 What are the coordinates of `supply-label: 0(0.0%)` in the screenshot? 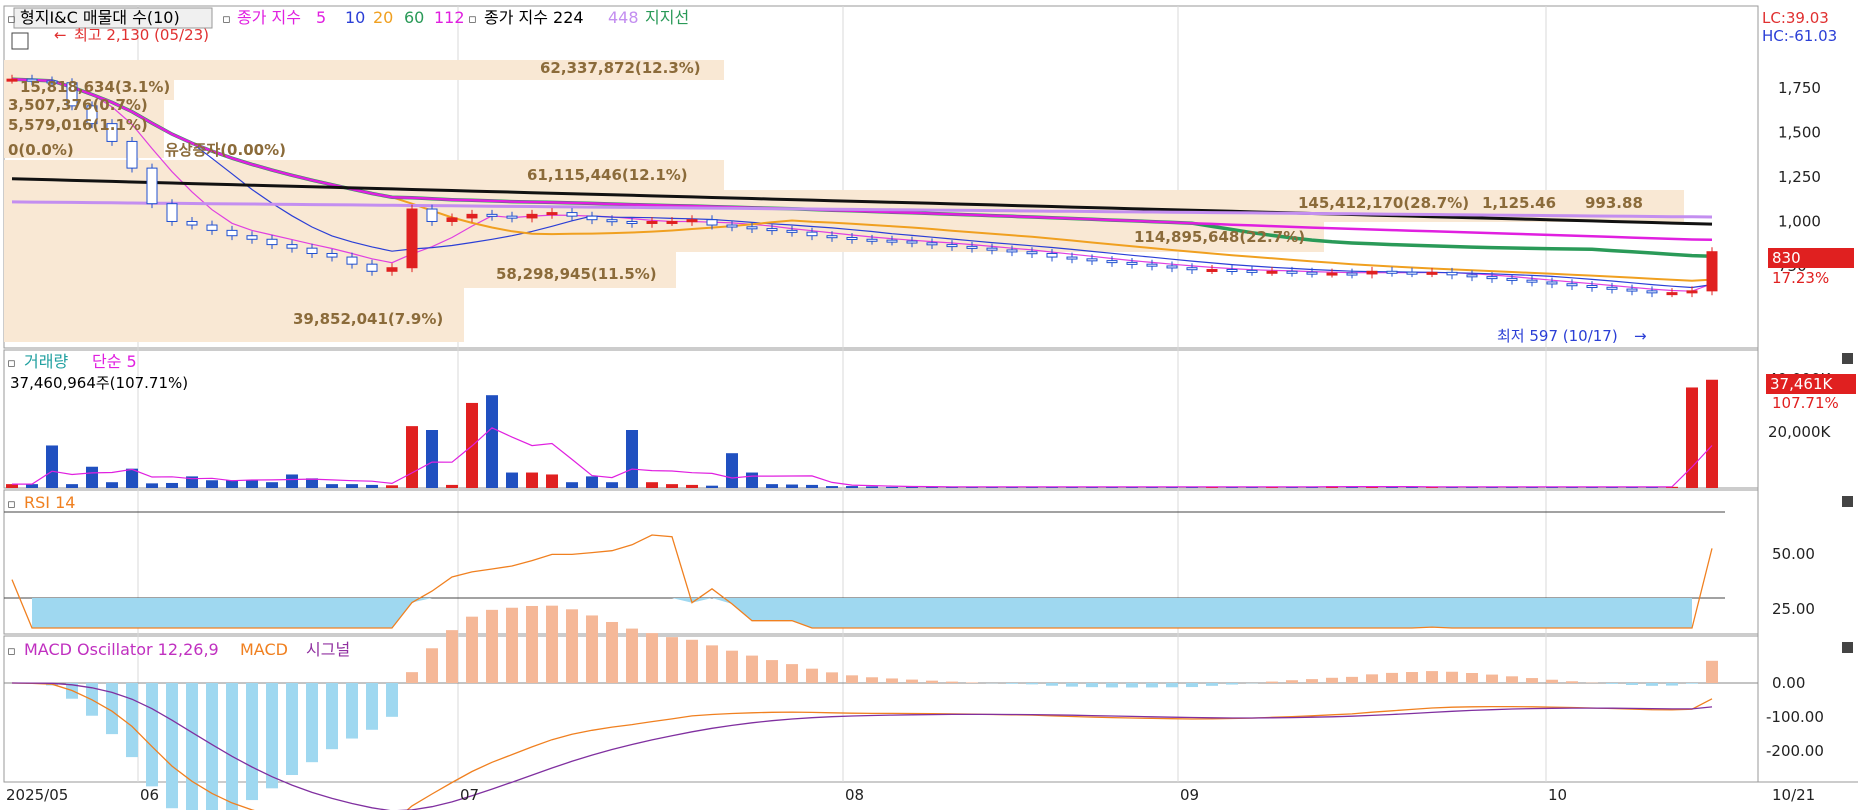 It's located at (41, 150).